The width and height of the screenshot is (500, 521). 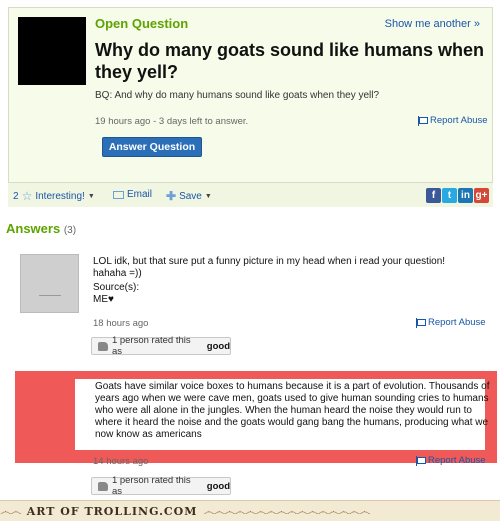 I want to click on site-footer: ෴෴ ART OF TROLLING.COM ෴෴෴෴෴෴෴෴෴෴෴෴෴෴෴෴, so click(x=250, y=510).